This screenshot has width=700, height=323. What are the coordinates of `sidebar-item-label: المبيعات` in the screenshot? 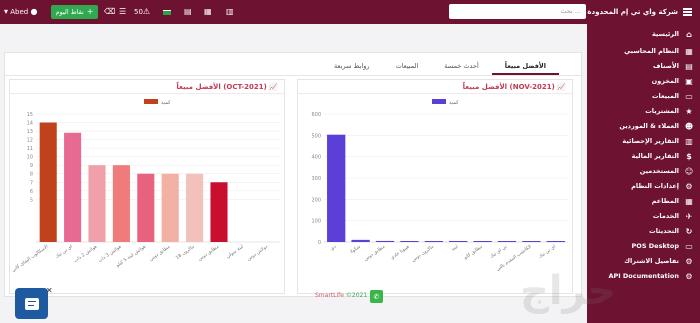 It's located at (665, 96).